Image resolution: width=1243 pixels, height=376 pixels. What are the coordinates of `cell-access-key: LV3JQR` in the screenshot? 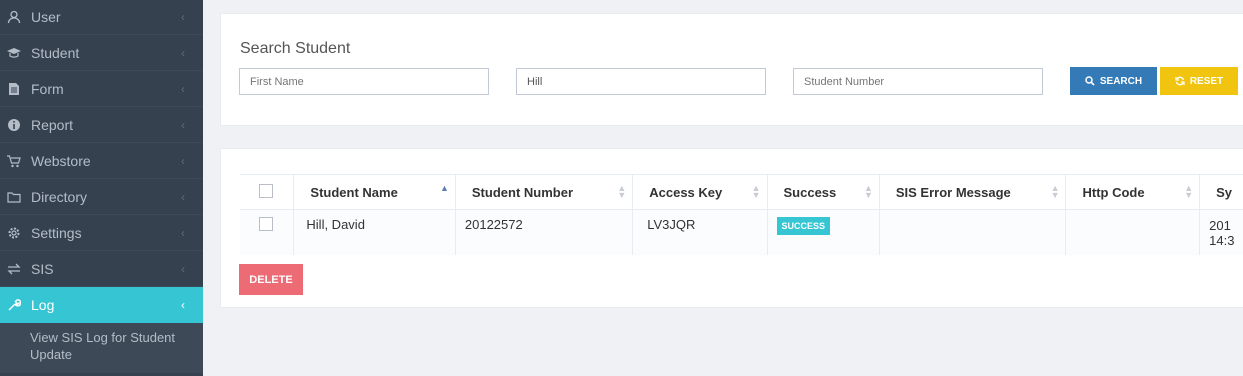 It's located at (700, 232).